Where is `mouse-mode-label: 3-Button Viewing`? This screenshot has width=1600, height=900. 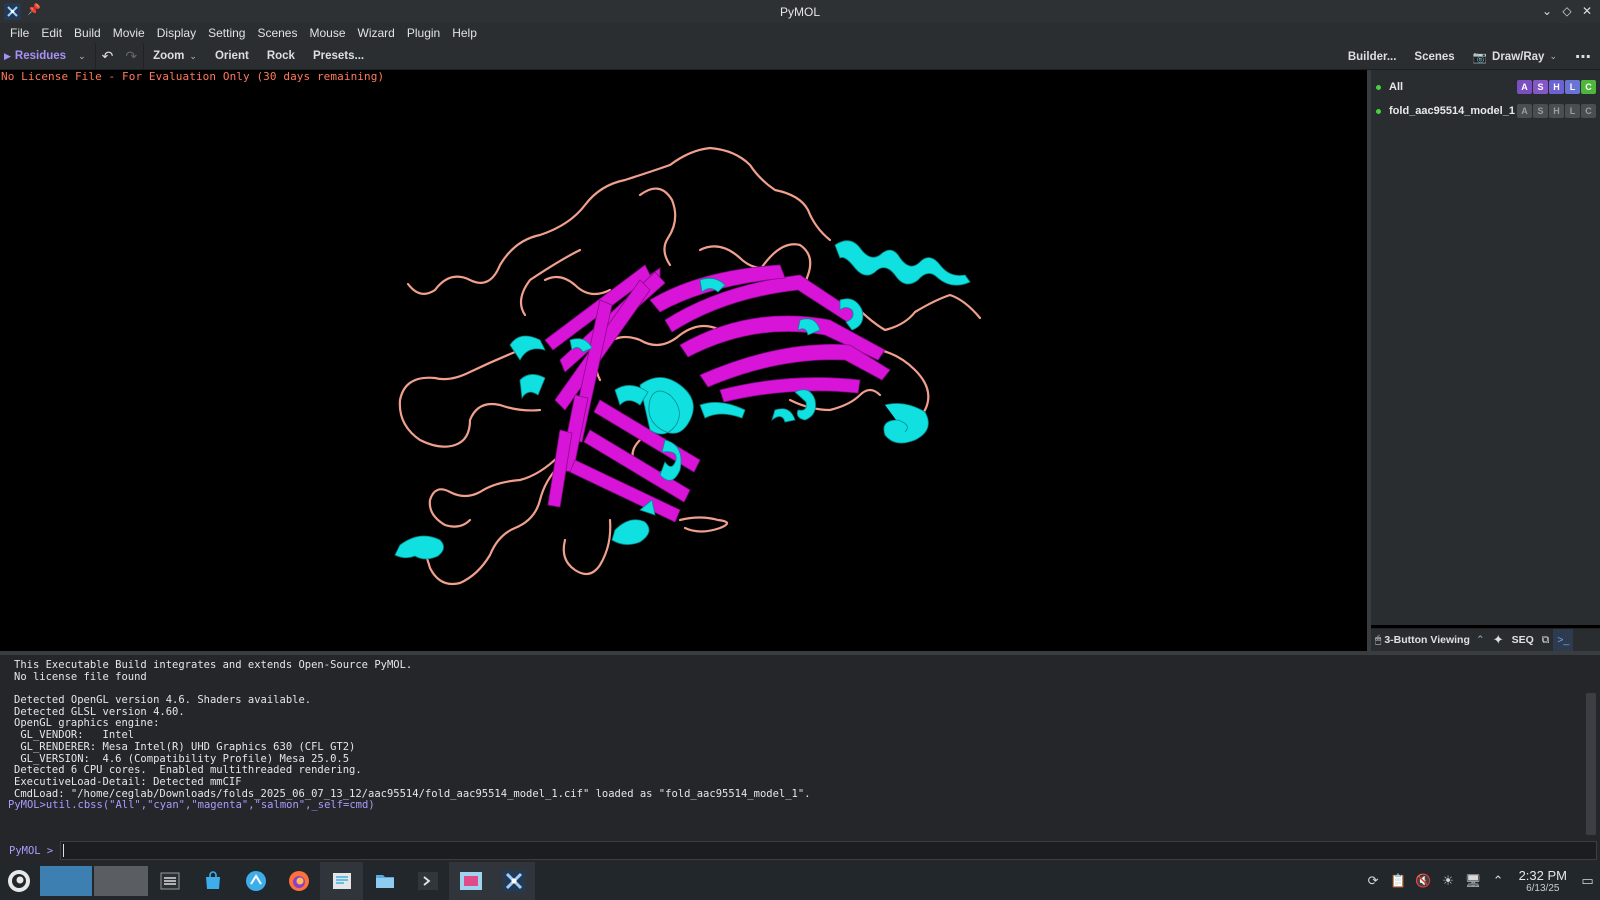 mouse-mode-label: 3-Button Viewing is located at coordinates (1427, 640).